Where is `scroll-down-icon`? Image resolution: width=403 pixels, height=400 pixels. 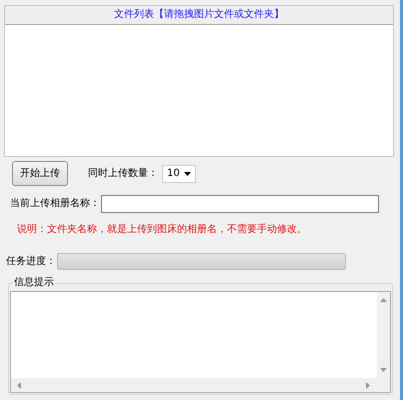
scroll-down-icon is located at coordinates (383, 370).